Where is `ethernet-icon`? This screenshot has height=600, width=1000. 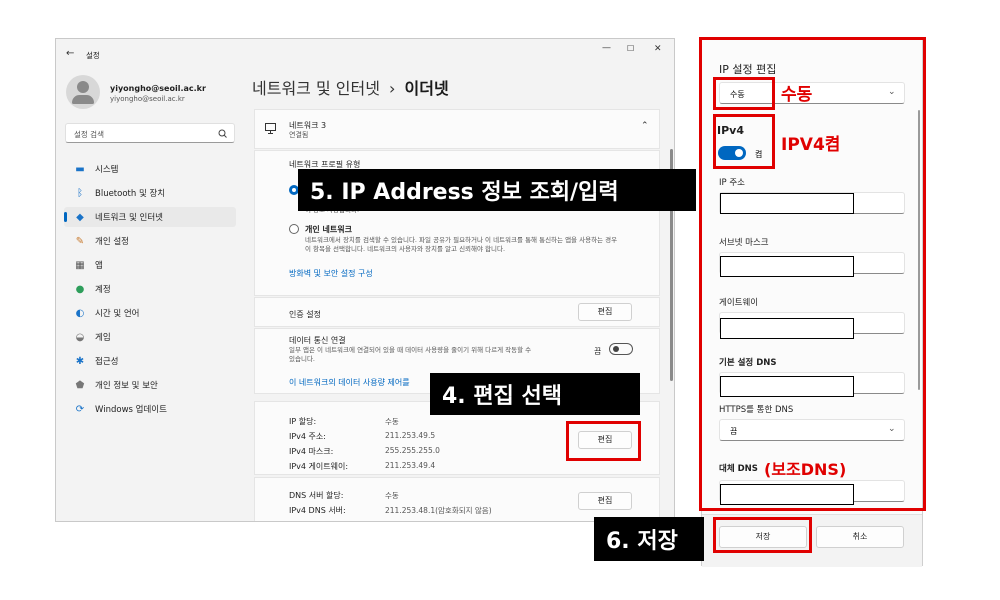
ethernet-icon is located at coordinates (270, 128).